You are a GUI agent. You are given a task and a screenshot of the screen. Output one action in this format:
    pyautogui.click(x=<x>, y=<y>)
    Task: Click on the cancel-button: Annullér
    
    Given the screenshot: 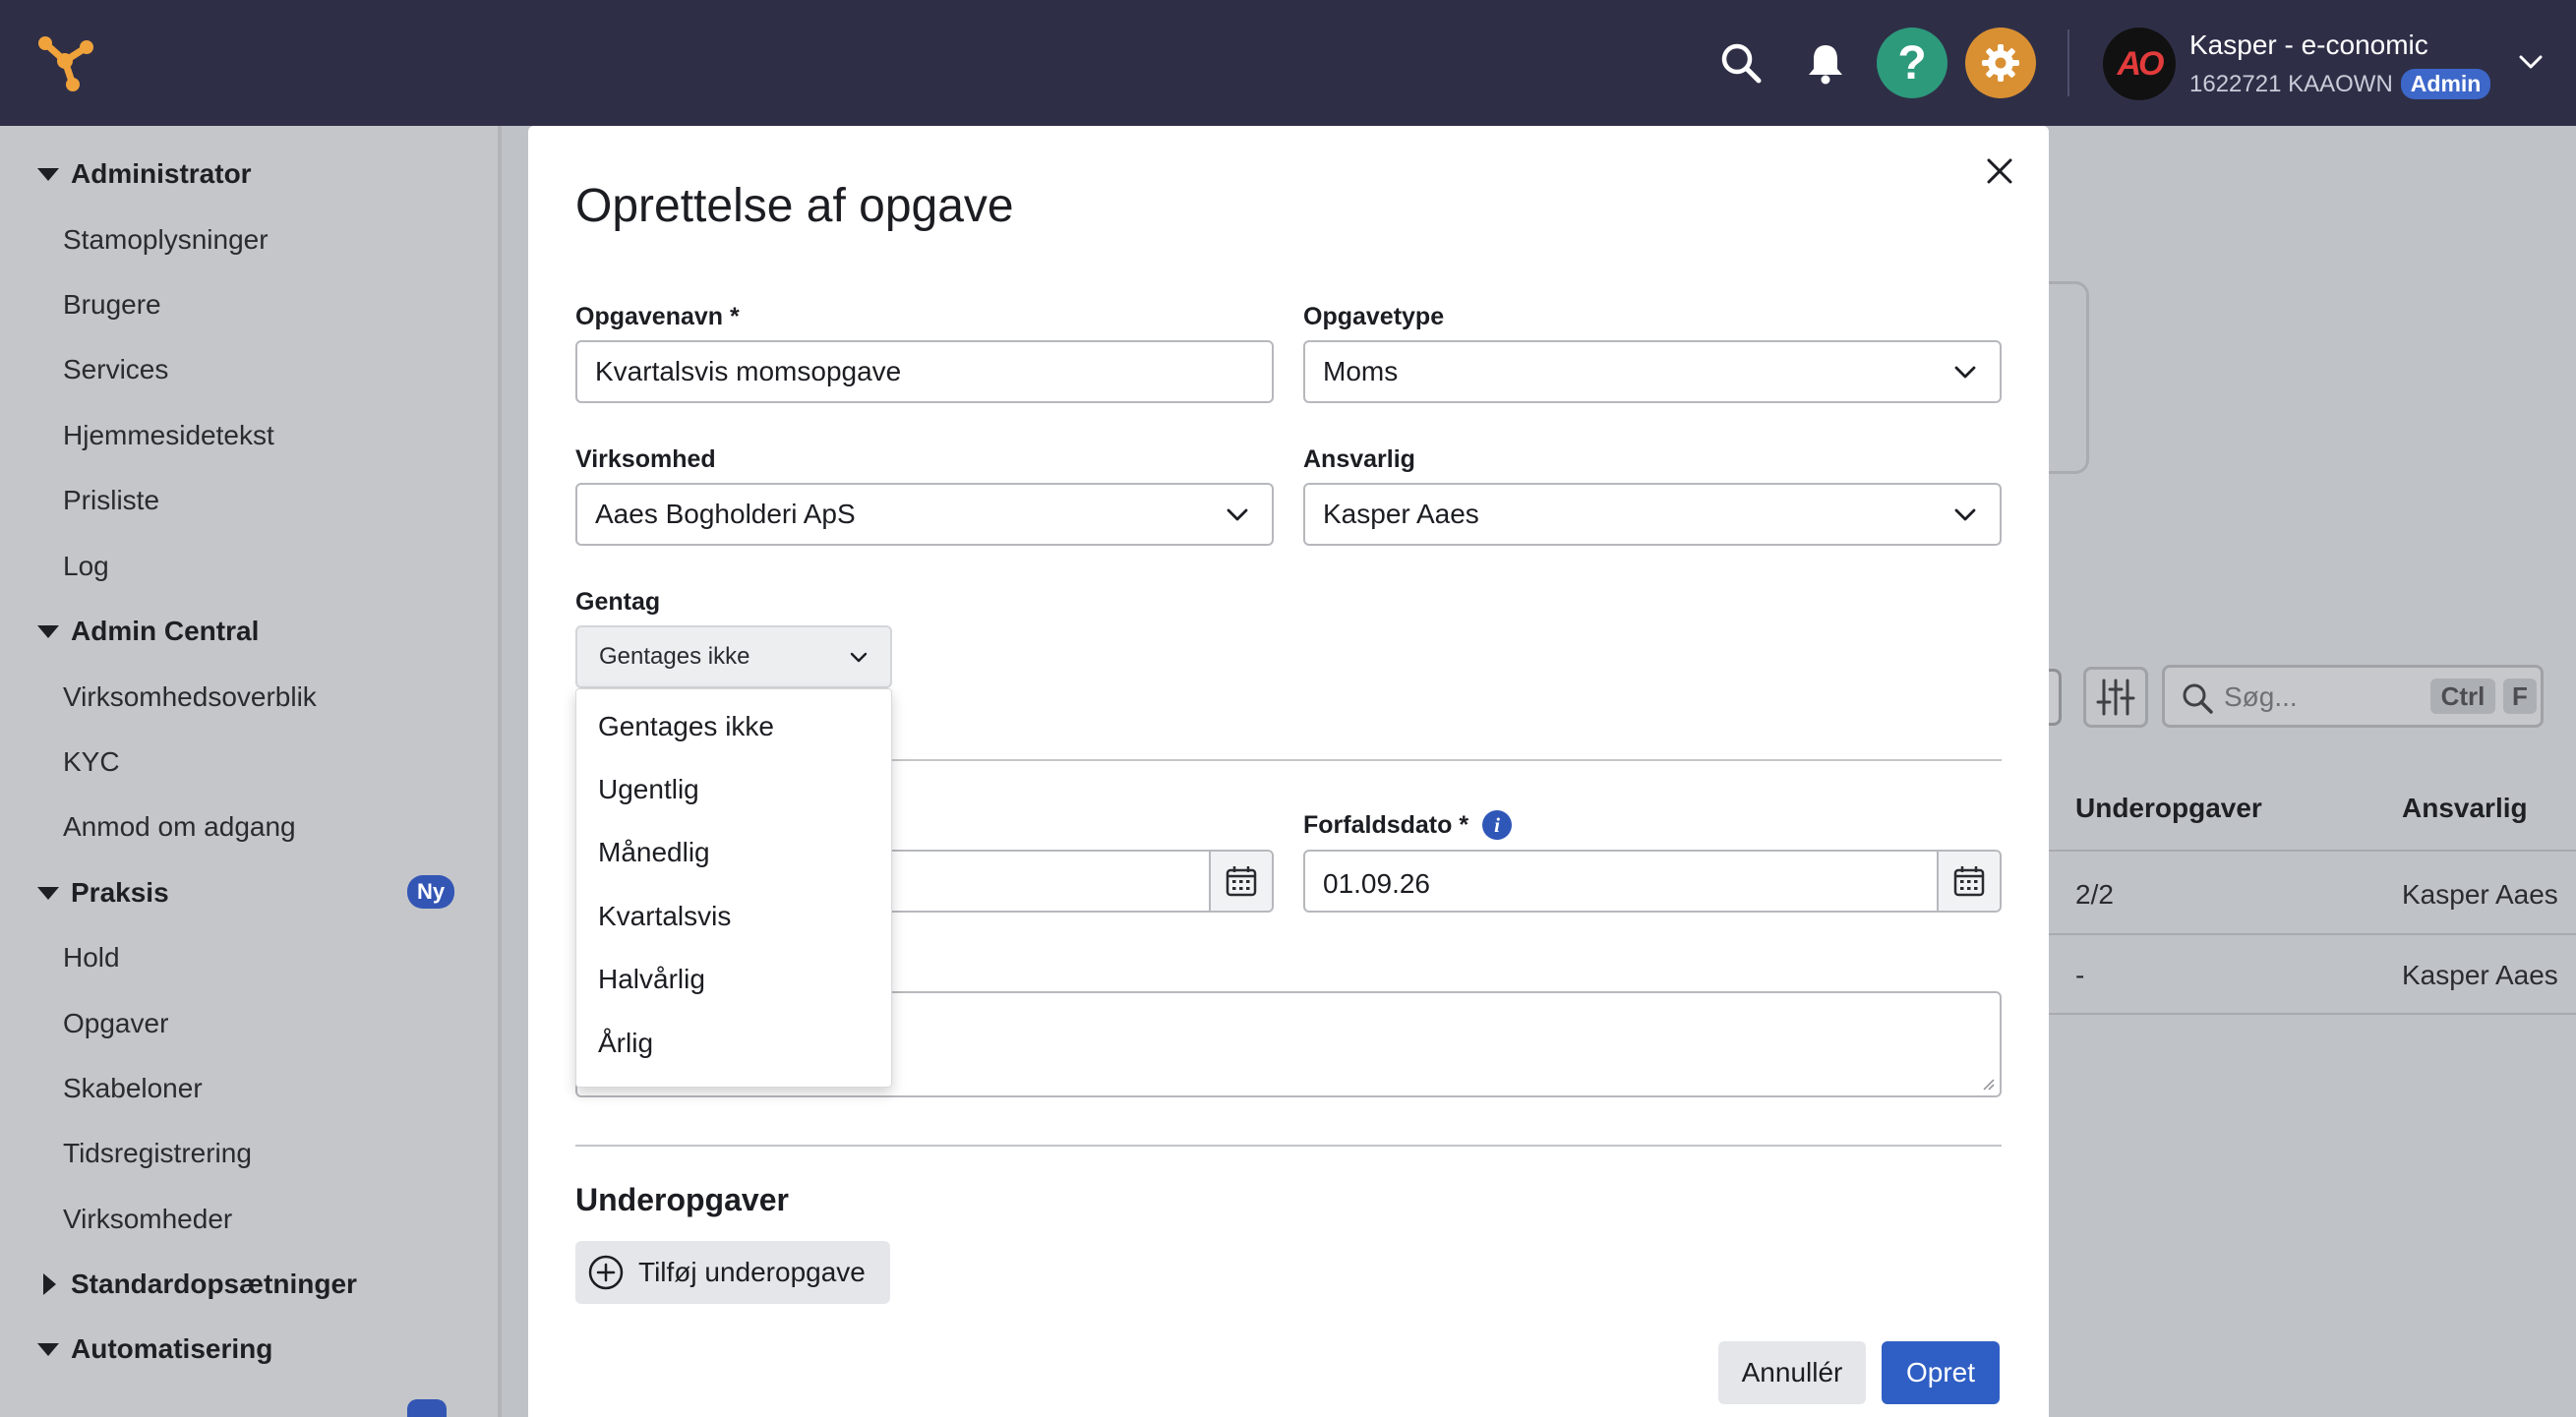 What is the action you would take?
    pyautogui.click(x=1792, y=1372)
    